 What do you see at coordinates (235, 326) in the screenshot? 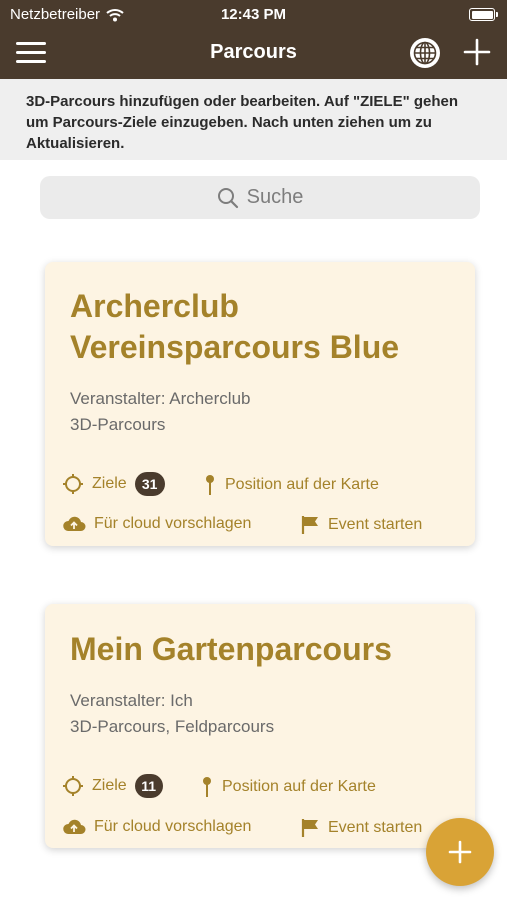
I see `card-title: Archerclub Vereinsparcours Blue` at bounding box center [235, 326].